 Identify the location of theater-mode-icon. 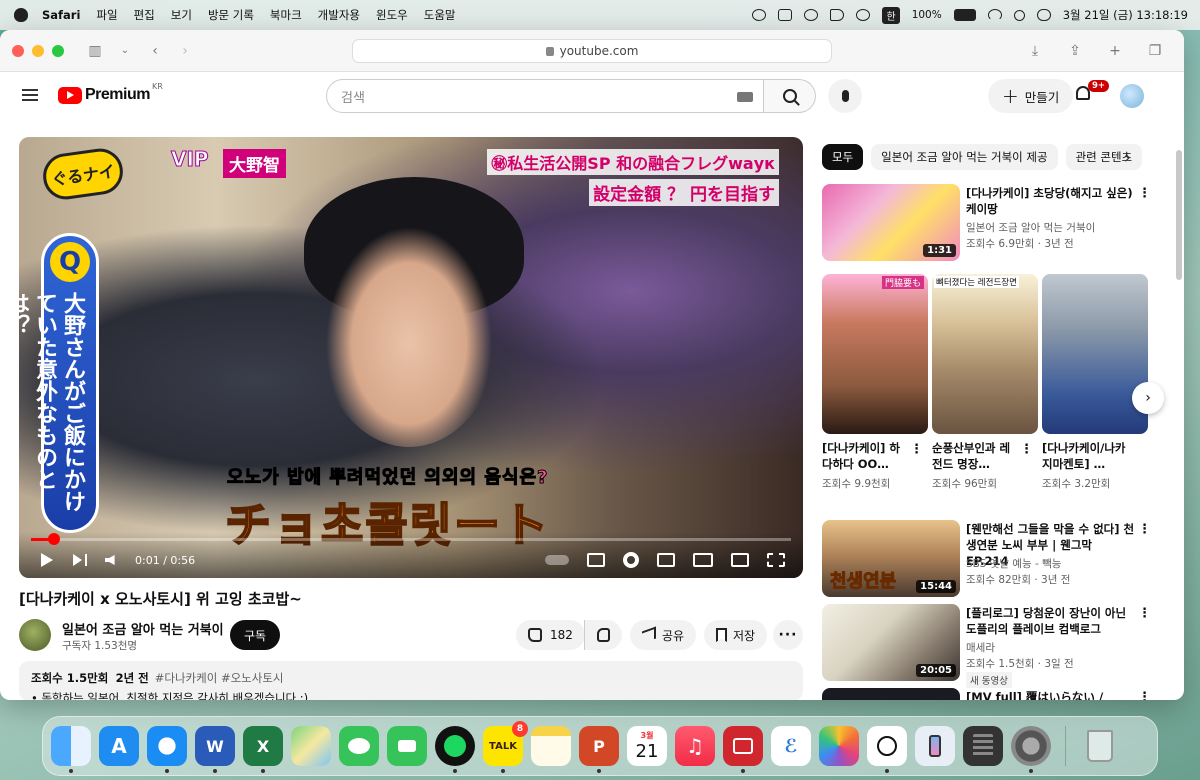
(703, 560).